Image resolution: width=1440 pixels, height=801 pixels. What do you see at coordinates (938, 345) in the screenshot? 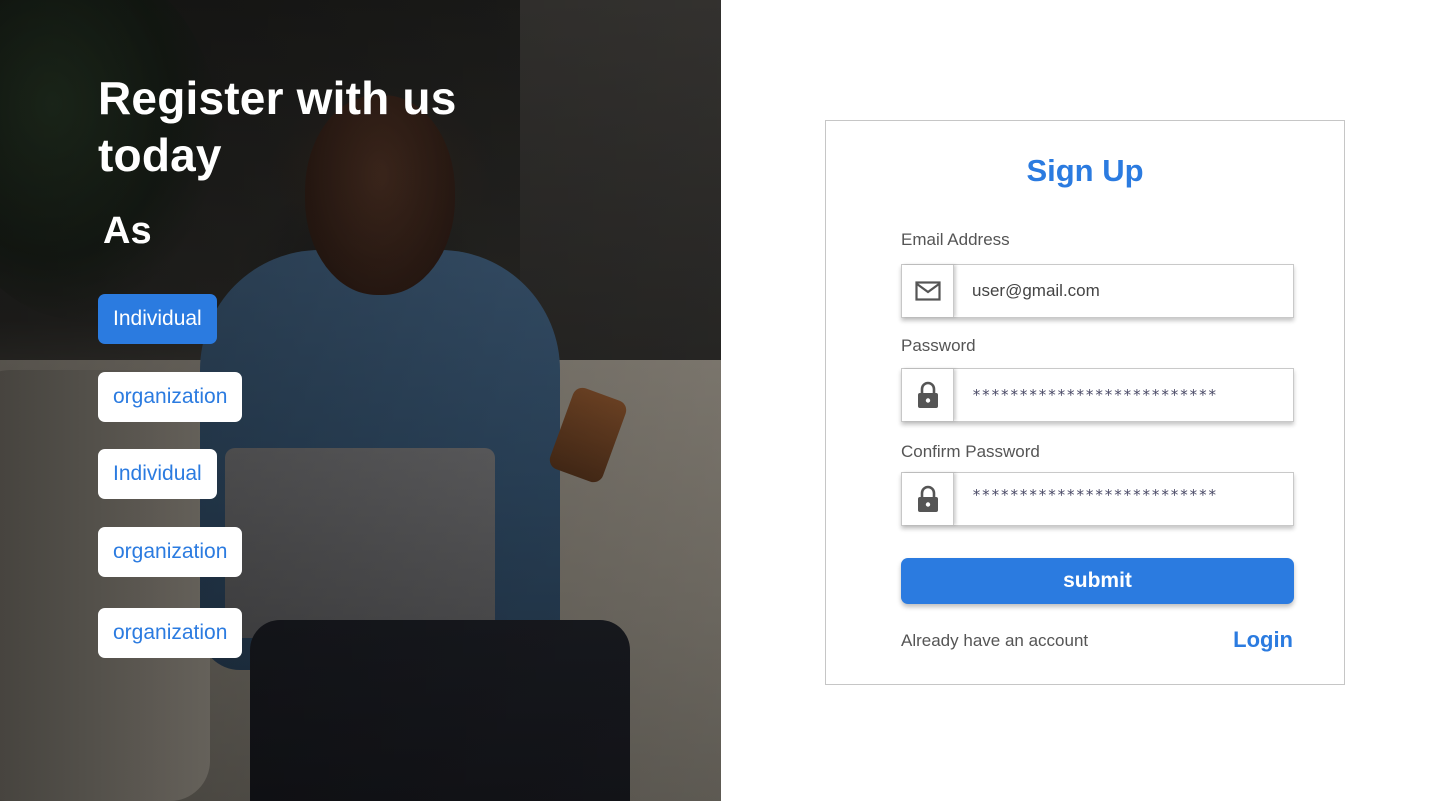
I see `password-label: Password` at bounding box center [938, 345].